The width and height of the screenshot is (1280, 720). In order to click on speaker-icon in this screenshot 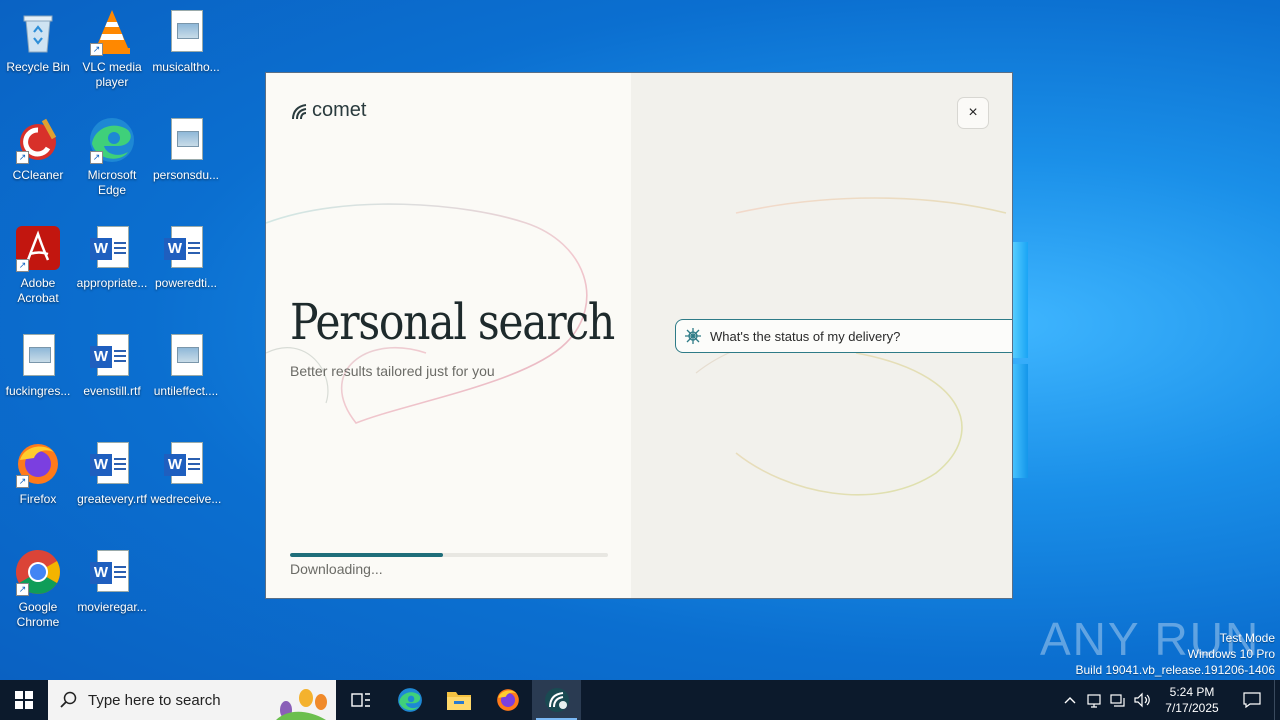, I will do `click(1142, 700)`.